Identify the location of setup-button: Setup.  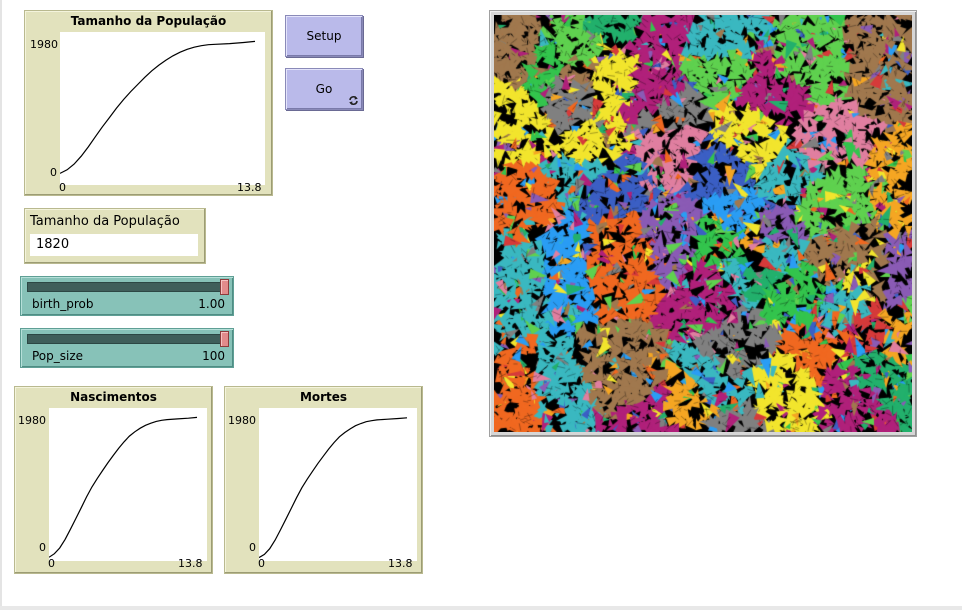
(324, 36).